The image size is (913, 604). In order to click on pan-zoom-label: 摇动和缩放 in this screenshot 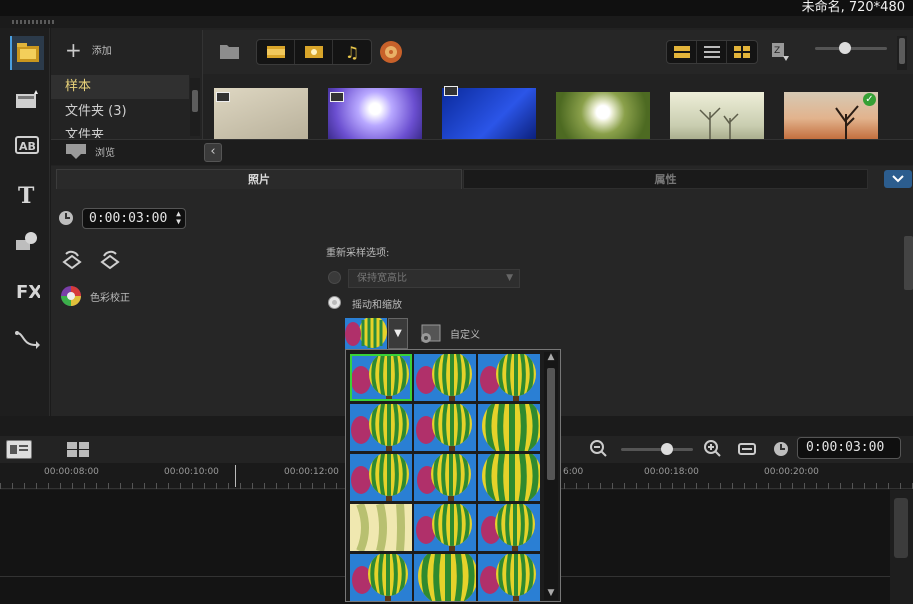, I will do `click(377, 305)`.